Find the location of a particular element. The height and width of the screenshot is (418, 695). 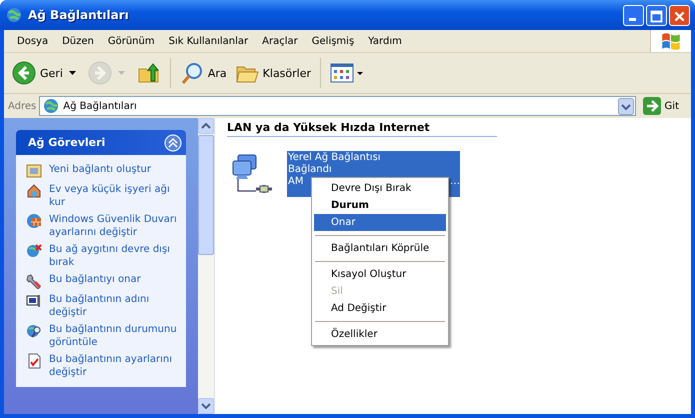

scroll-up-button is located at coordinates (206, 126).